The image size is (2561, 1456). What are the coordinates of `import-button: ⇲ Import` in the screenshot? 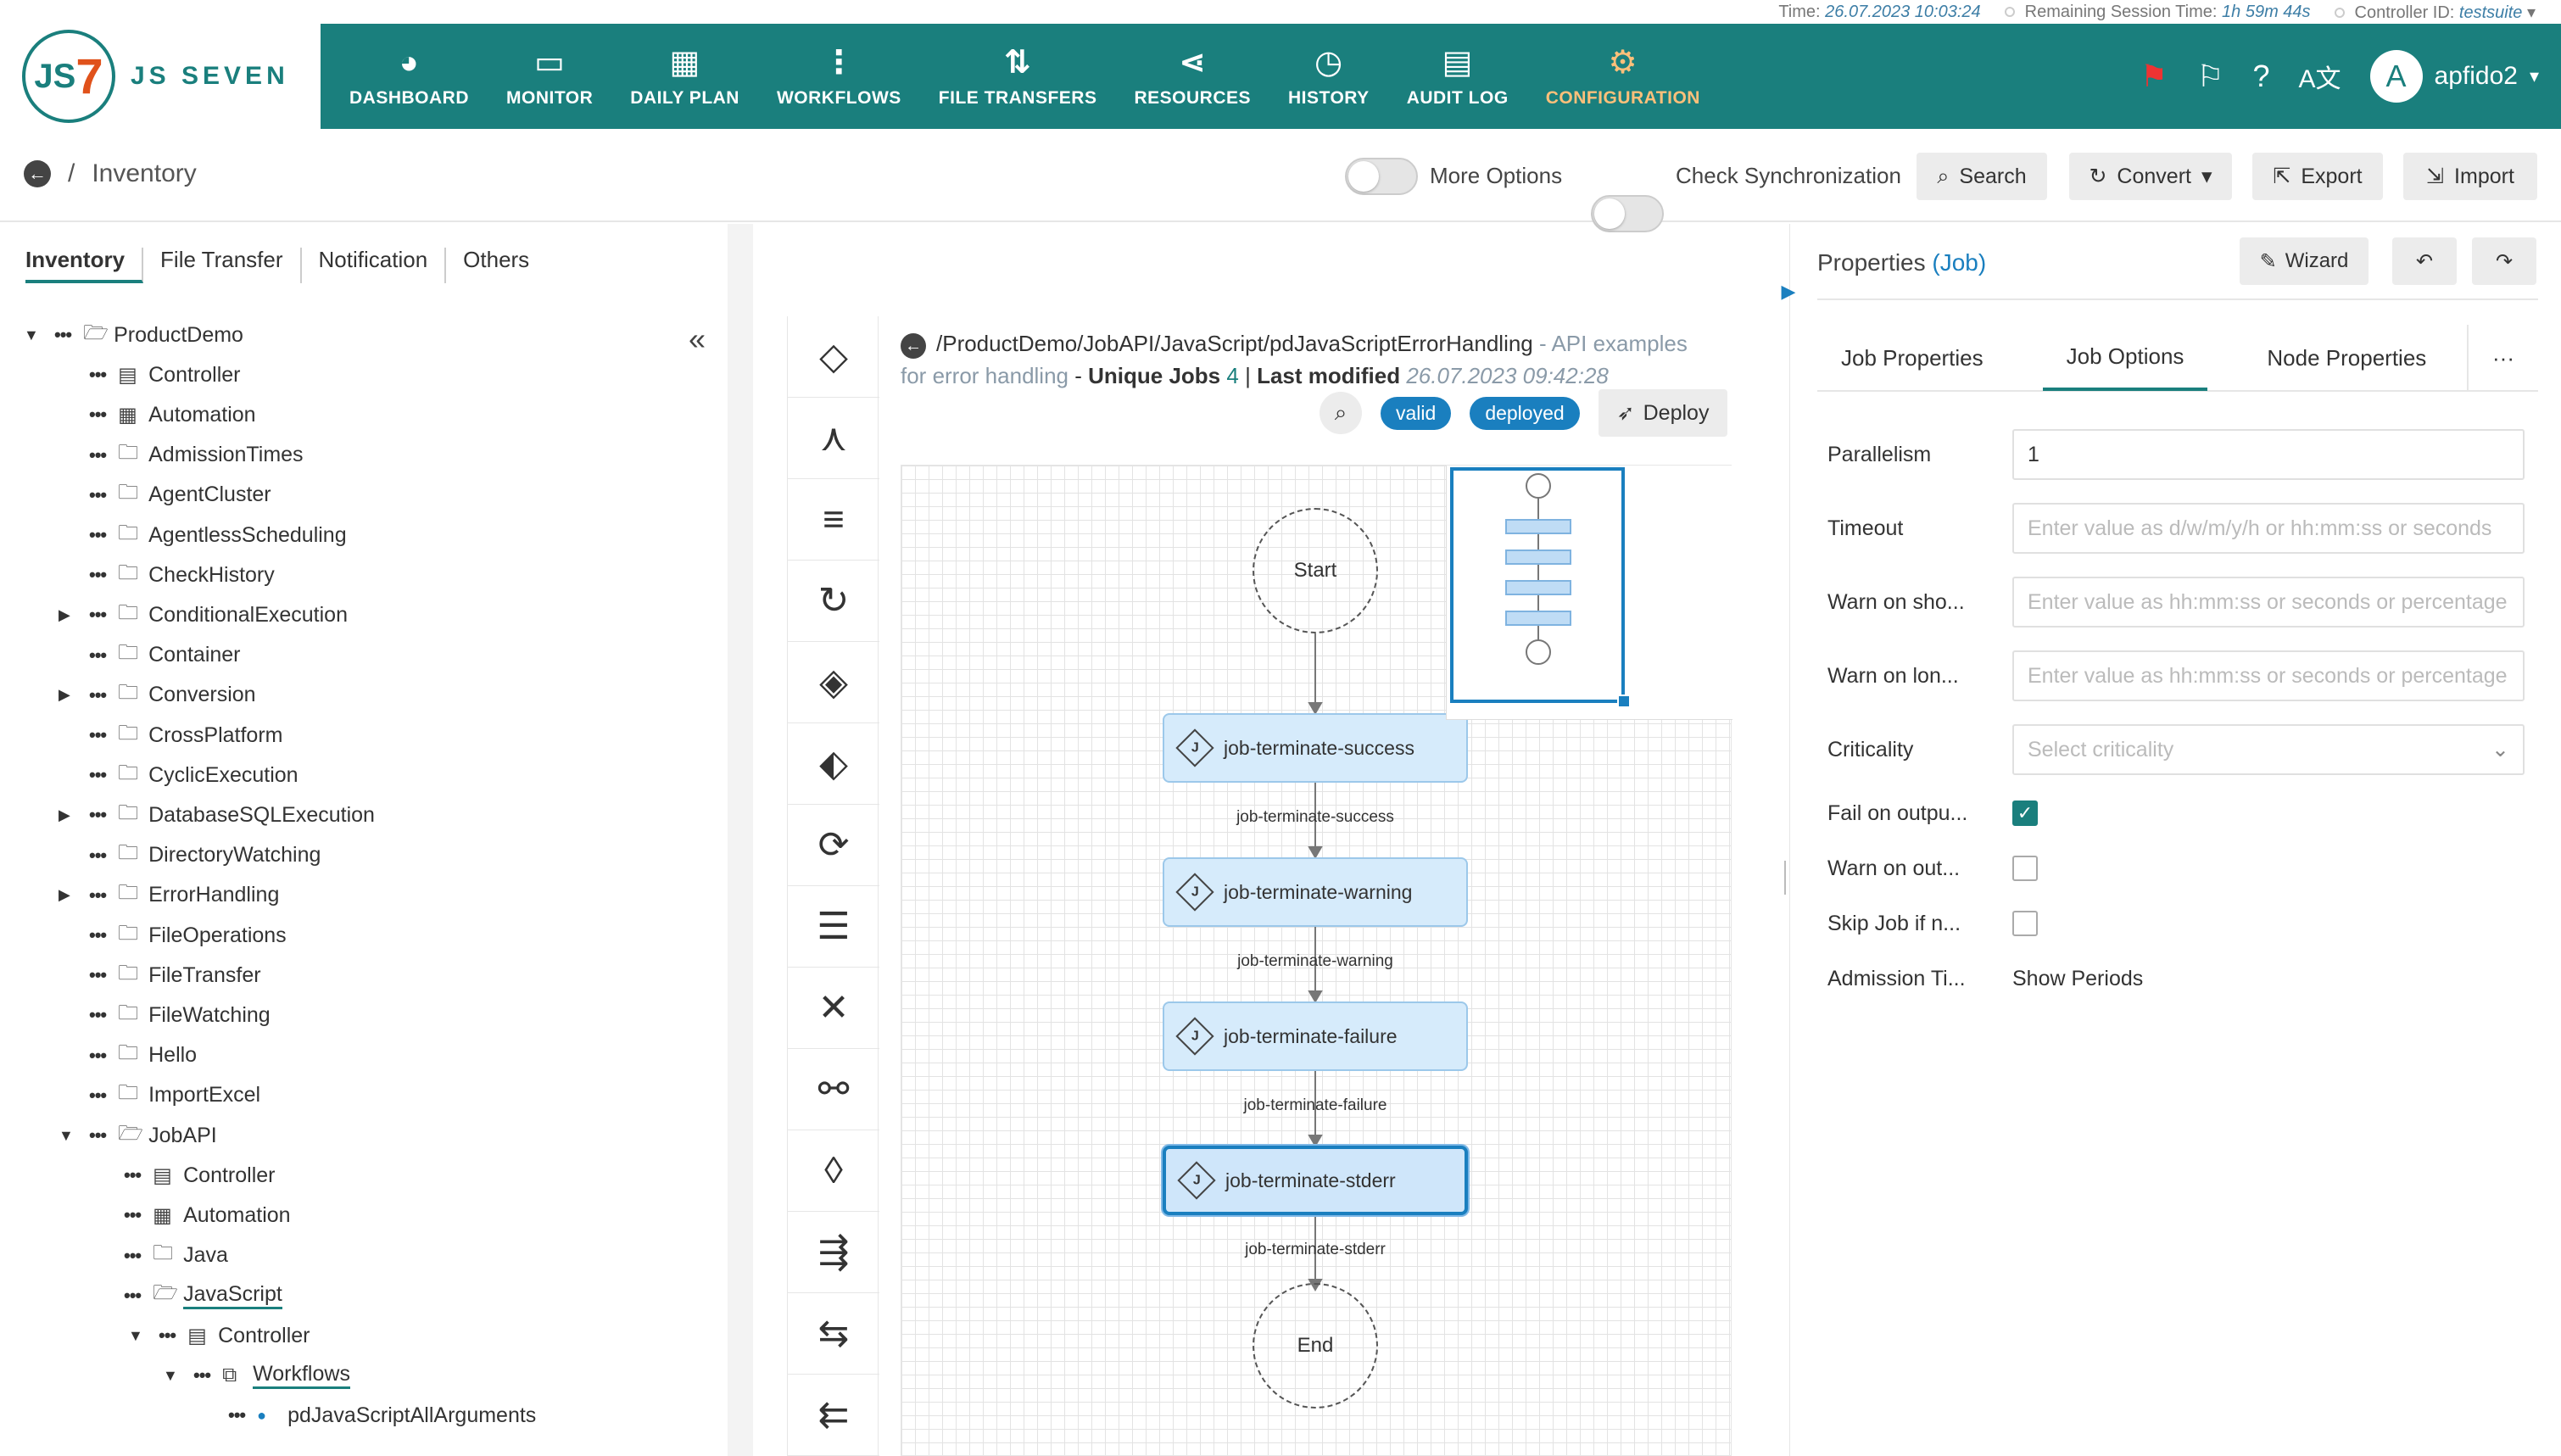 It's located at (2470, 176).